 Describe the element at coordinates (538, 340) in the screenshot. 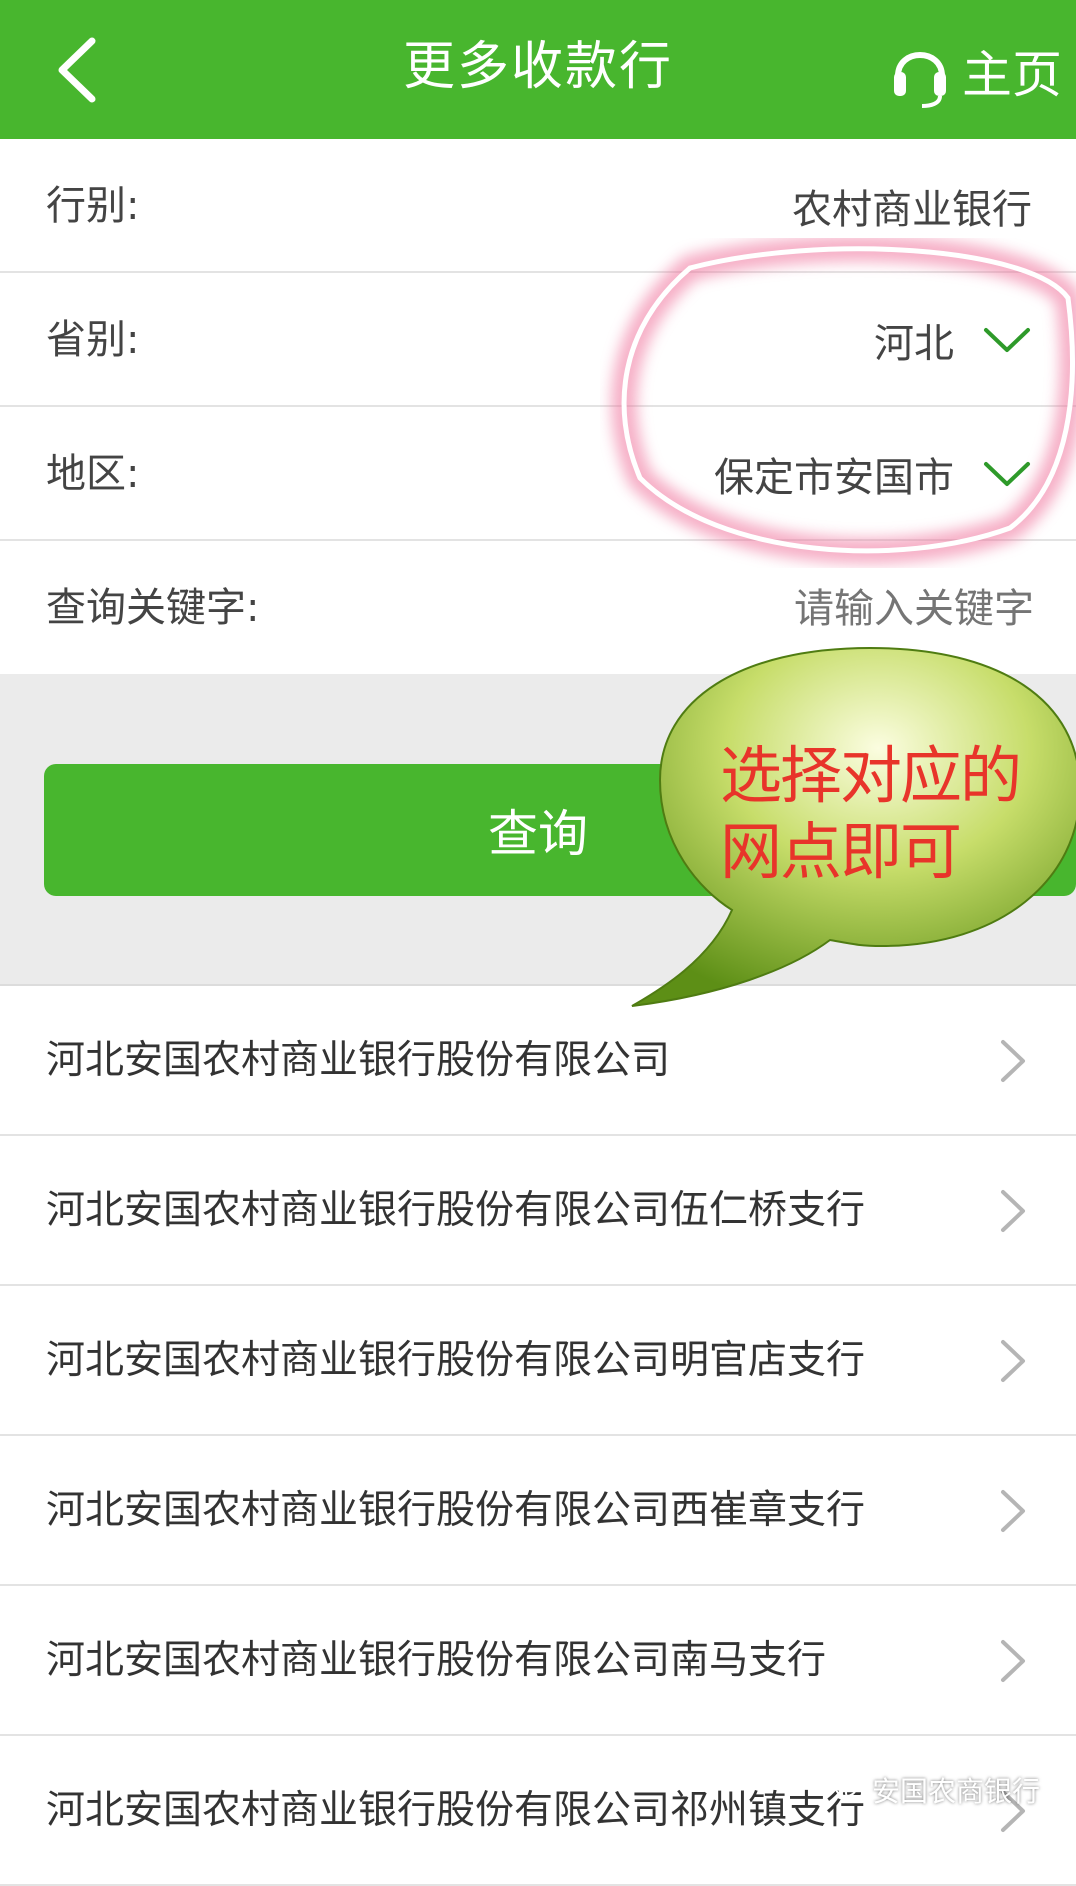

I see `province-row: 省别: 河北` at that location.